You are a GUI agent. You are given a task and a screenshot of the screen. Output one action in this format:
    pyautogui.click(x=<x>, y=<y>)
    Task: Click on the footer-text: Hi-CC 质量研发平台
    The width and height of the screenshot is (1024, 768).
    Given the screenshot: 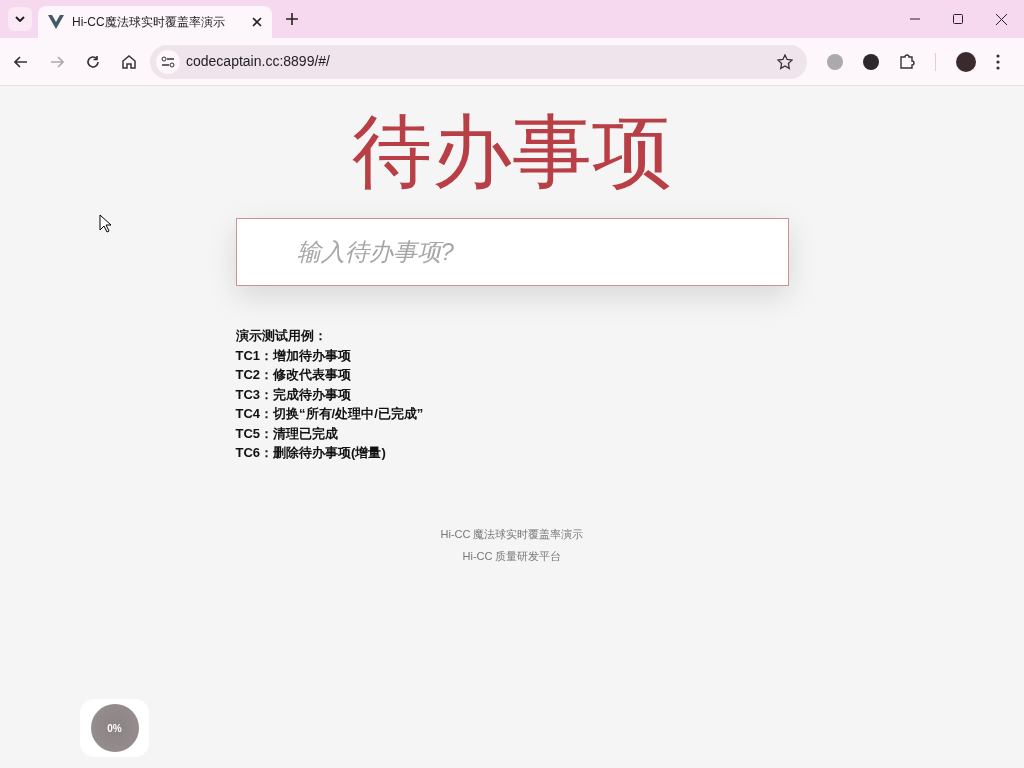 What is the action you would take?
    pyautogui.click(x=512, y=556)
    